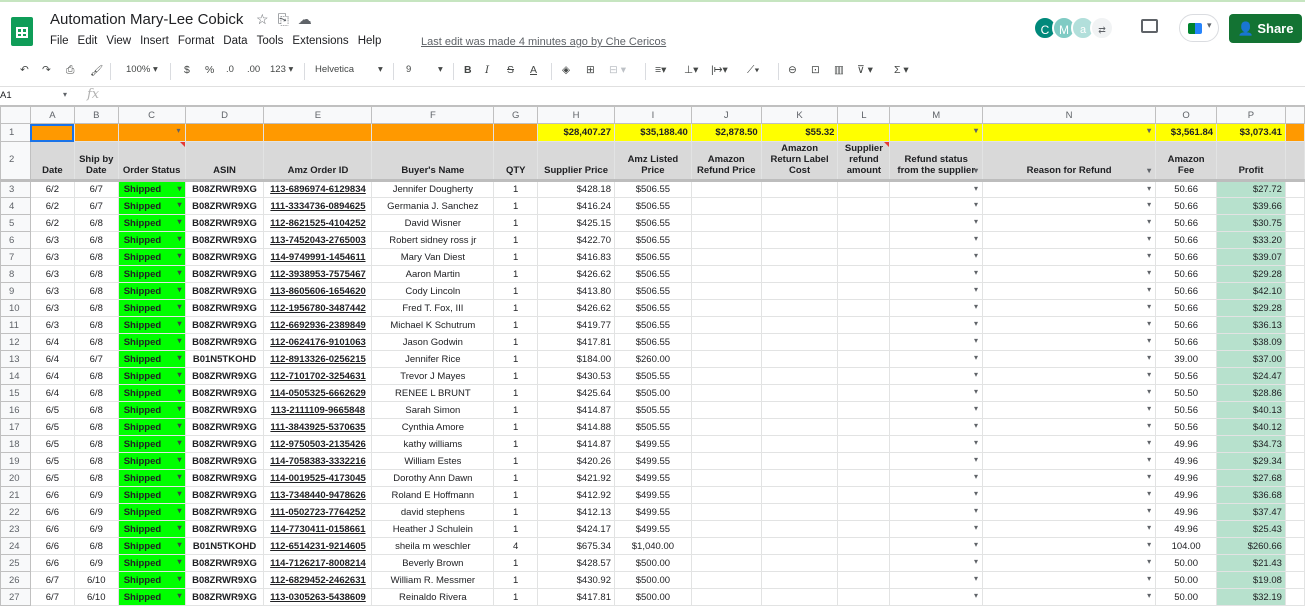 The height and width of the screenshot is (610, 1305). Describe the element at coordinates (936, 115) in the screenshot. I see `column-header-m: M` at that location.